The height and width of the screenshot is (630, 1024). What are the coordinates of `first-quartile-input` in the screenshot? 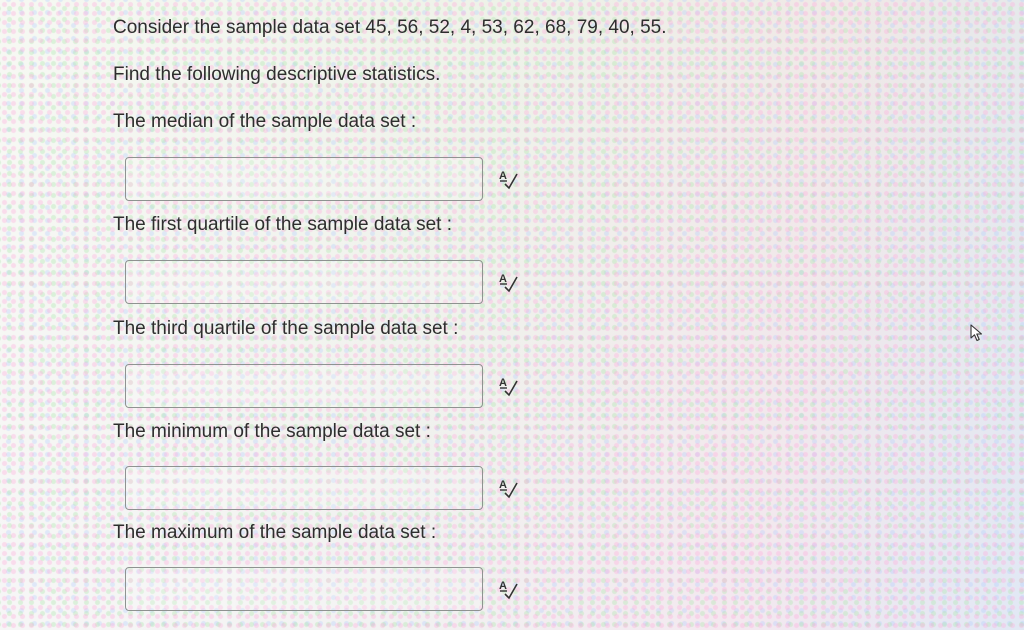 It's located at (304, 282).